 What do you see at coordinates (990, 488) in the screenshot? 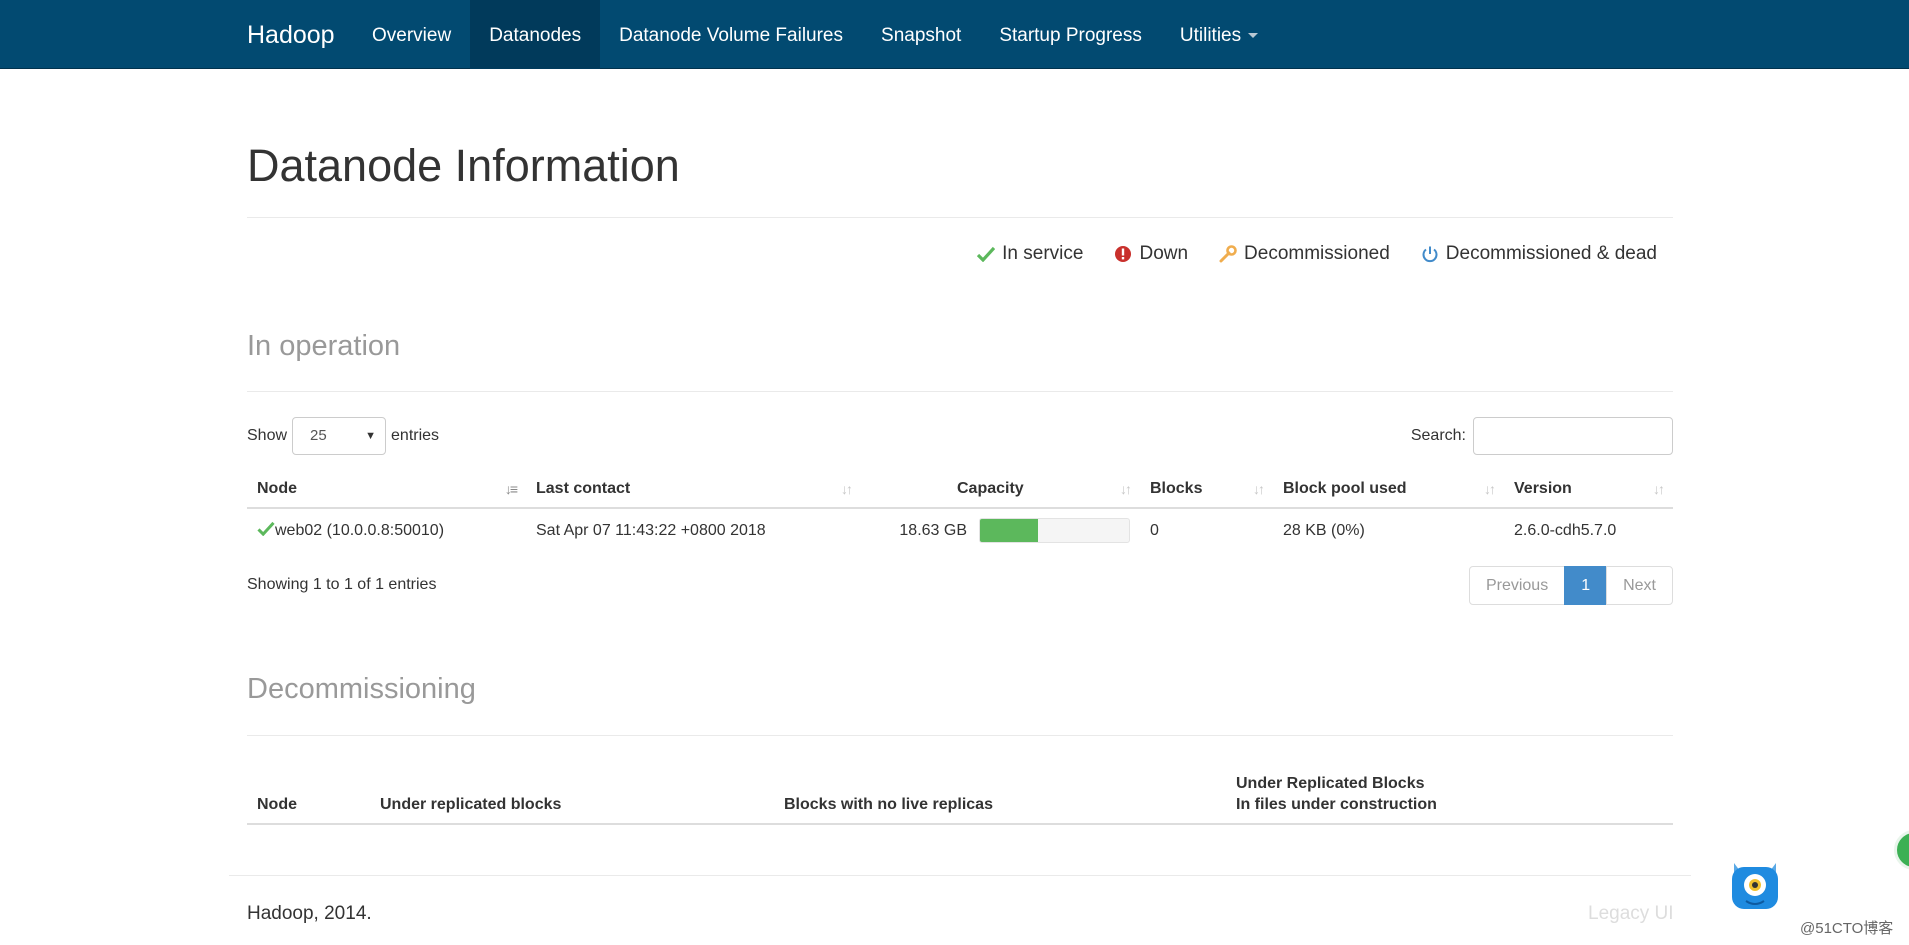
I see `column-label: Capacity` at bounding box center [990, 488].